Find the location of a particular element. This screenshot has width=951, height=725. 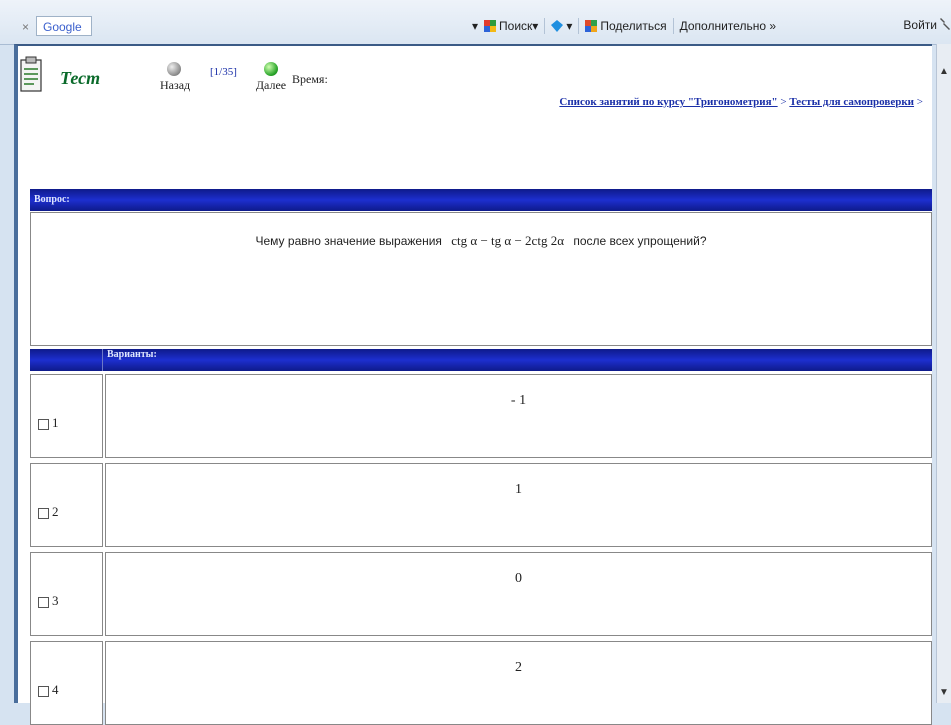

variants-header-bar: Варианты: is located at coordinates (481, 360).